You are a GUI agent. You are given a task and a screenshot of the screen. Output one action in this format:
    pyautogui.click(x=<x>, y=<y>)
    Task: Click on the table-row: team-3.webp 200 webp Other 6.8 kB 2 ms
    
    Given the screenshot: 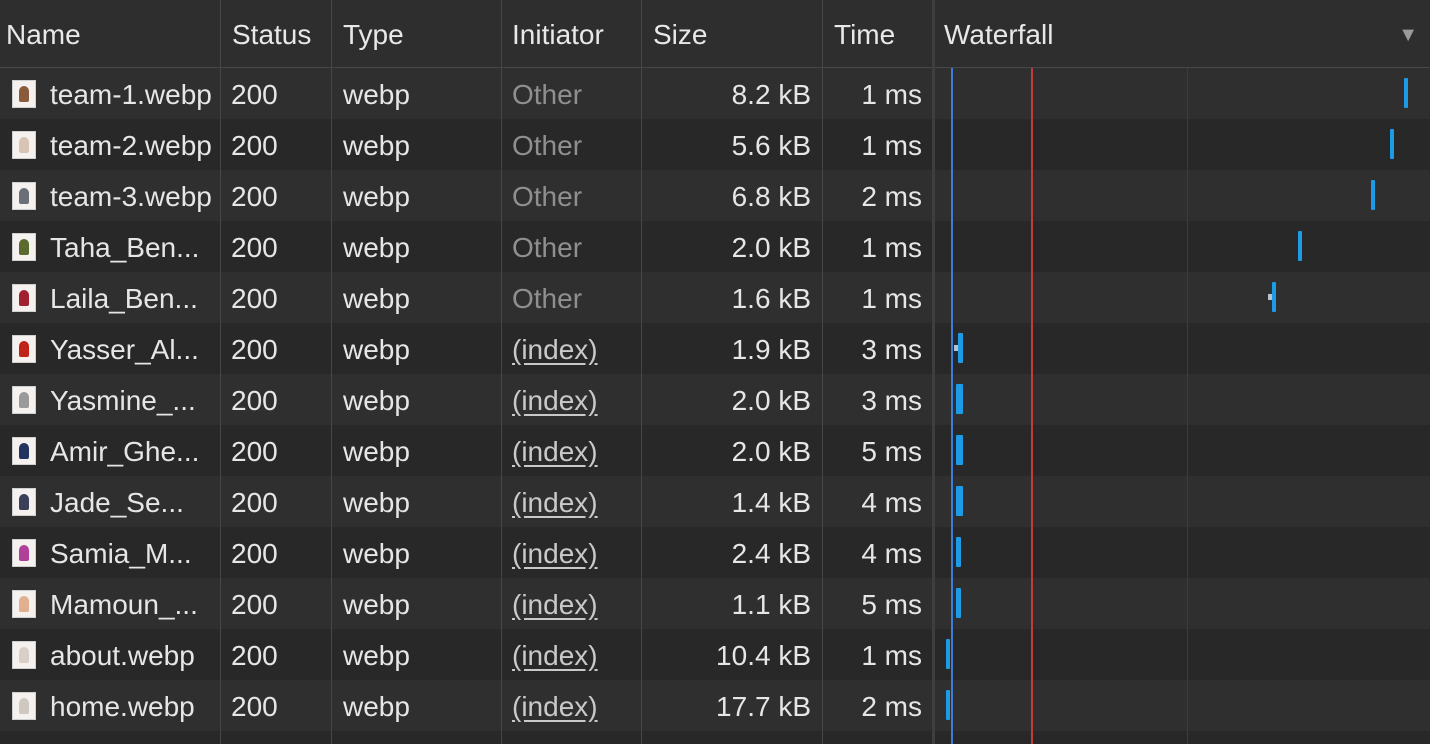 What is the action you would take?
    pyautogui.click(x=715, y=195)
    